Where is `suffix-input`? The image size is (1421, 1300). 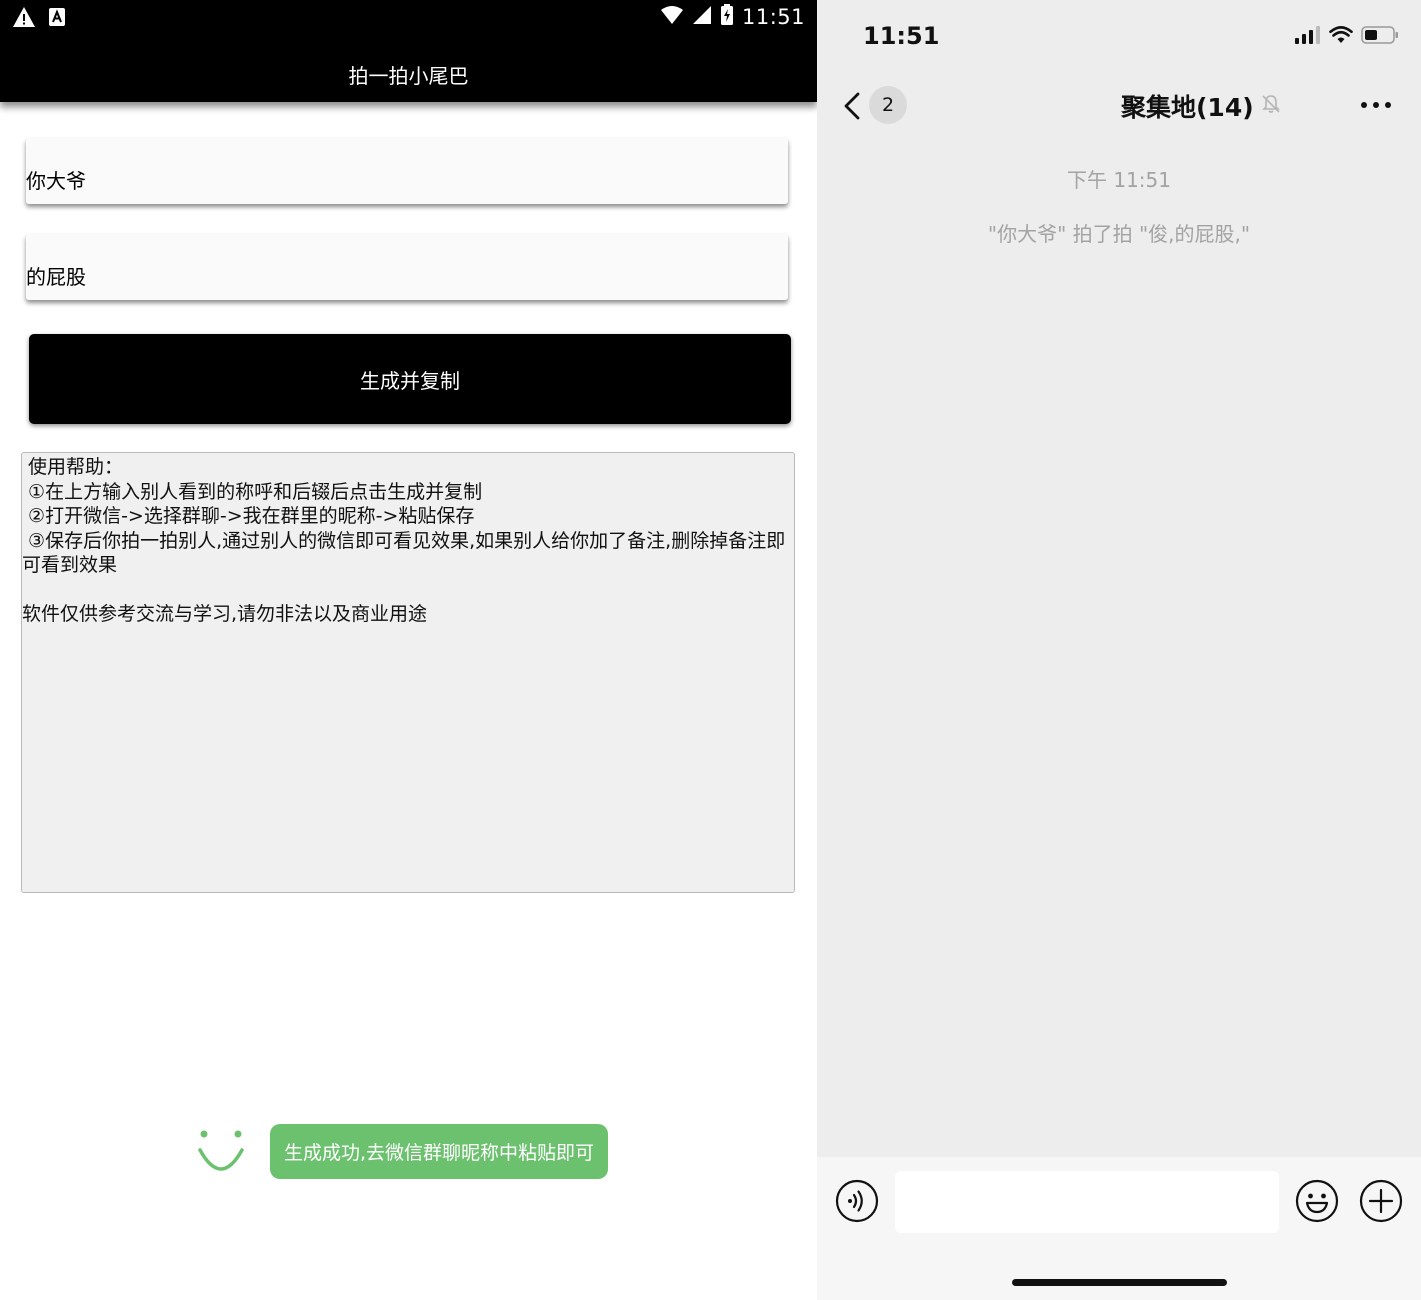
suffix-input is located at coordinates (407, 267).